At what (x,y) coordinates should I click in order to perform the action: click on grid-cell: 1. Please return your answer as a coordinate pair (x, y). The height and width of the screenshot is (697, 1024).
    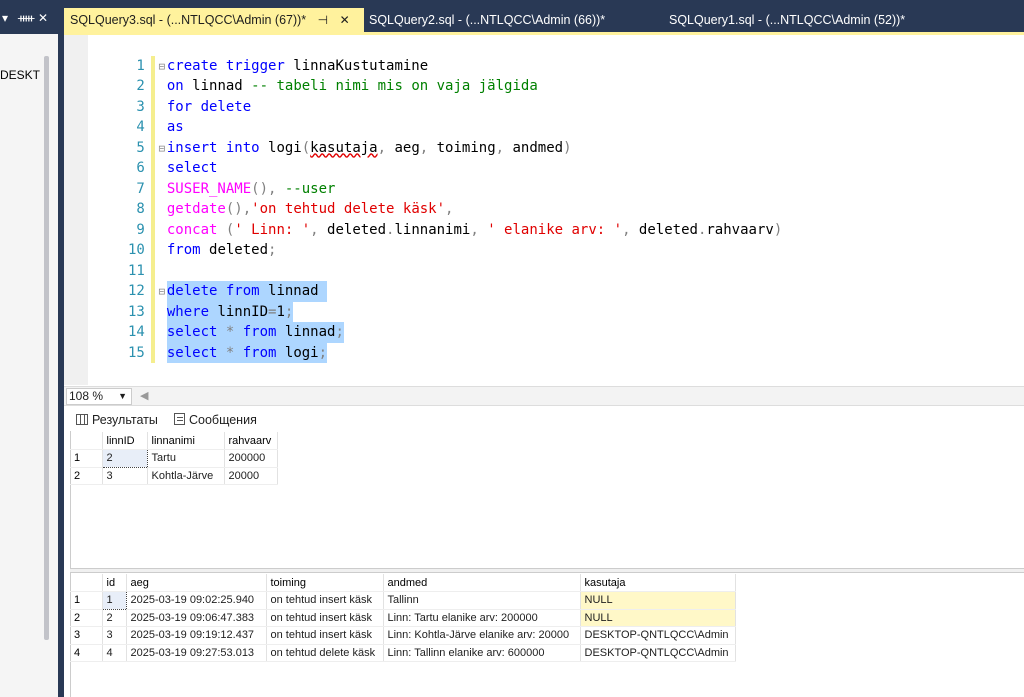
    Looking at the image, I should click on (114, 600).